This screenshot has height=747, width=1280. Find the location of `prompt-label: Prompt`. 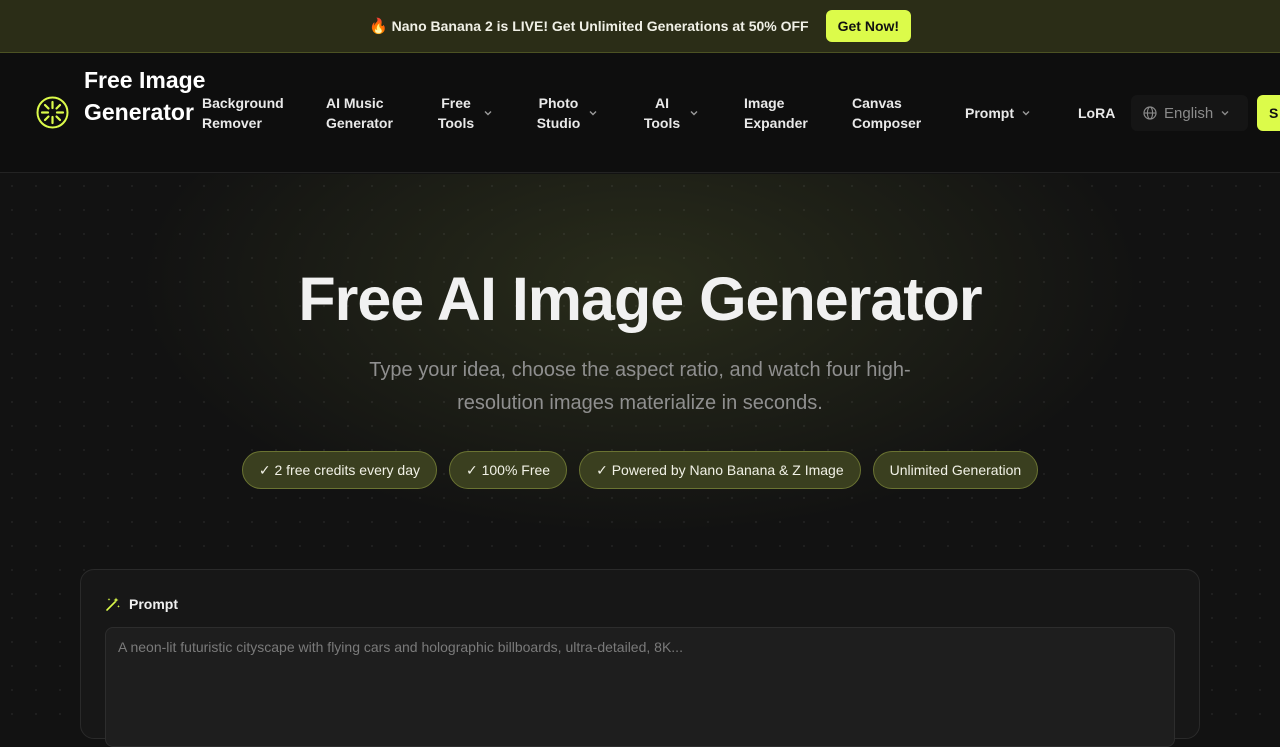

prompt-label: Prompt is located at coordinates (153, 604).